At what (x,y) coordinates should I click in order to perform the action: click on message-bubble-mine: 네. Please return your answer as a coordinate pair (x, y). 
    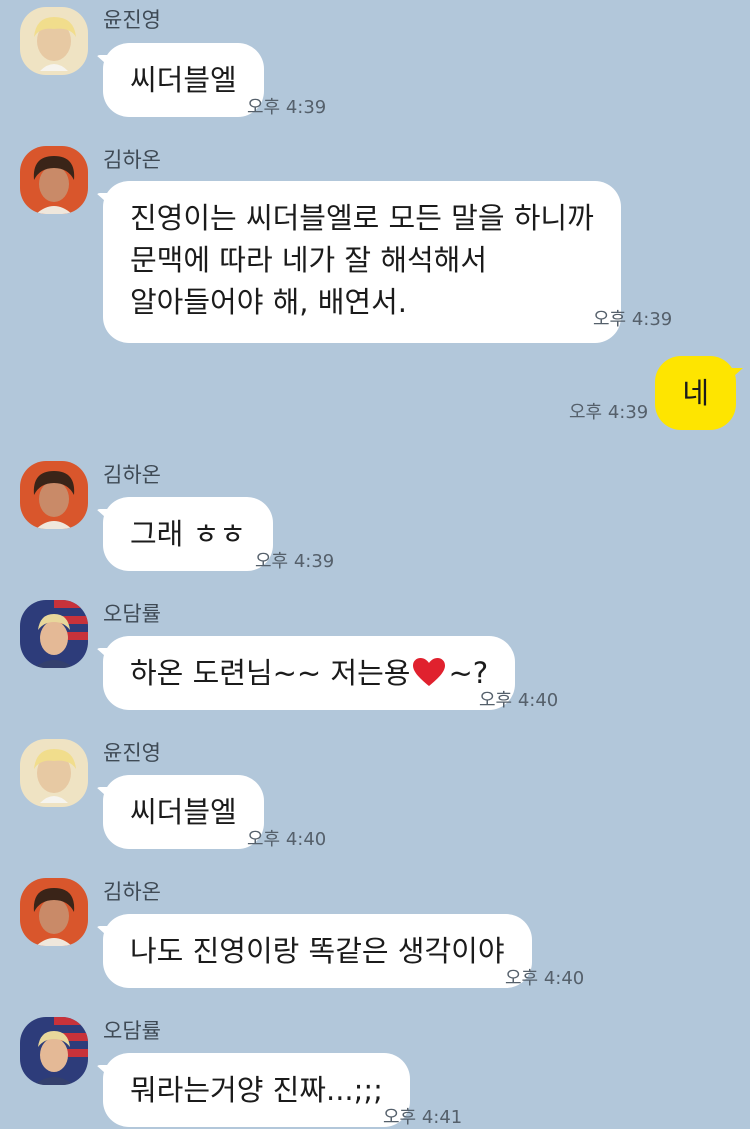
    Looking at the image, I should click on (695, 393).